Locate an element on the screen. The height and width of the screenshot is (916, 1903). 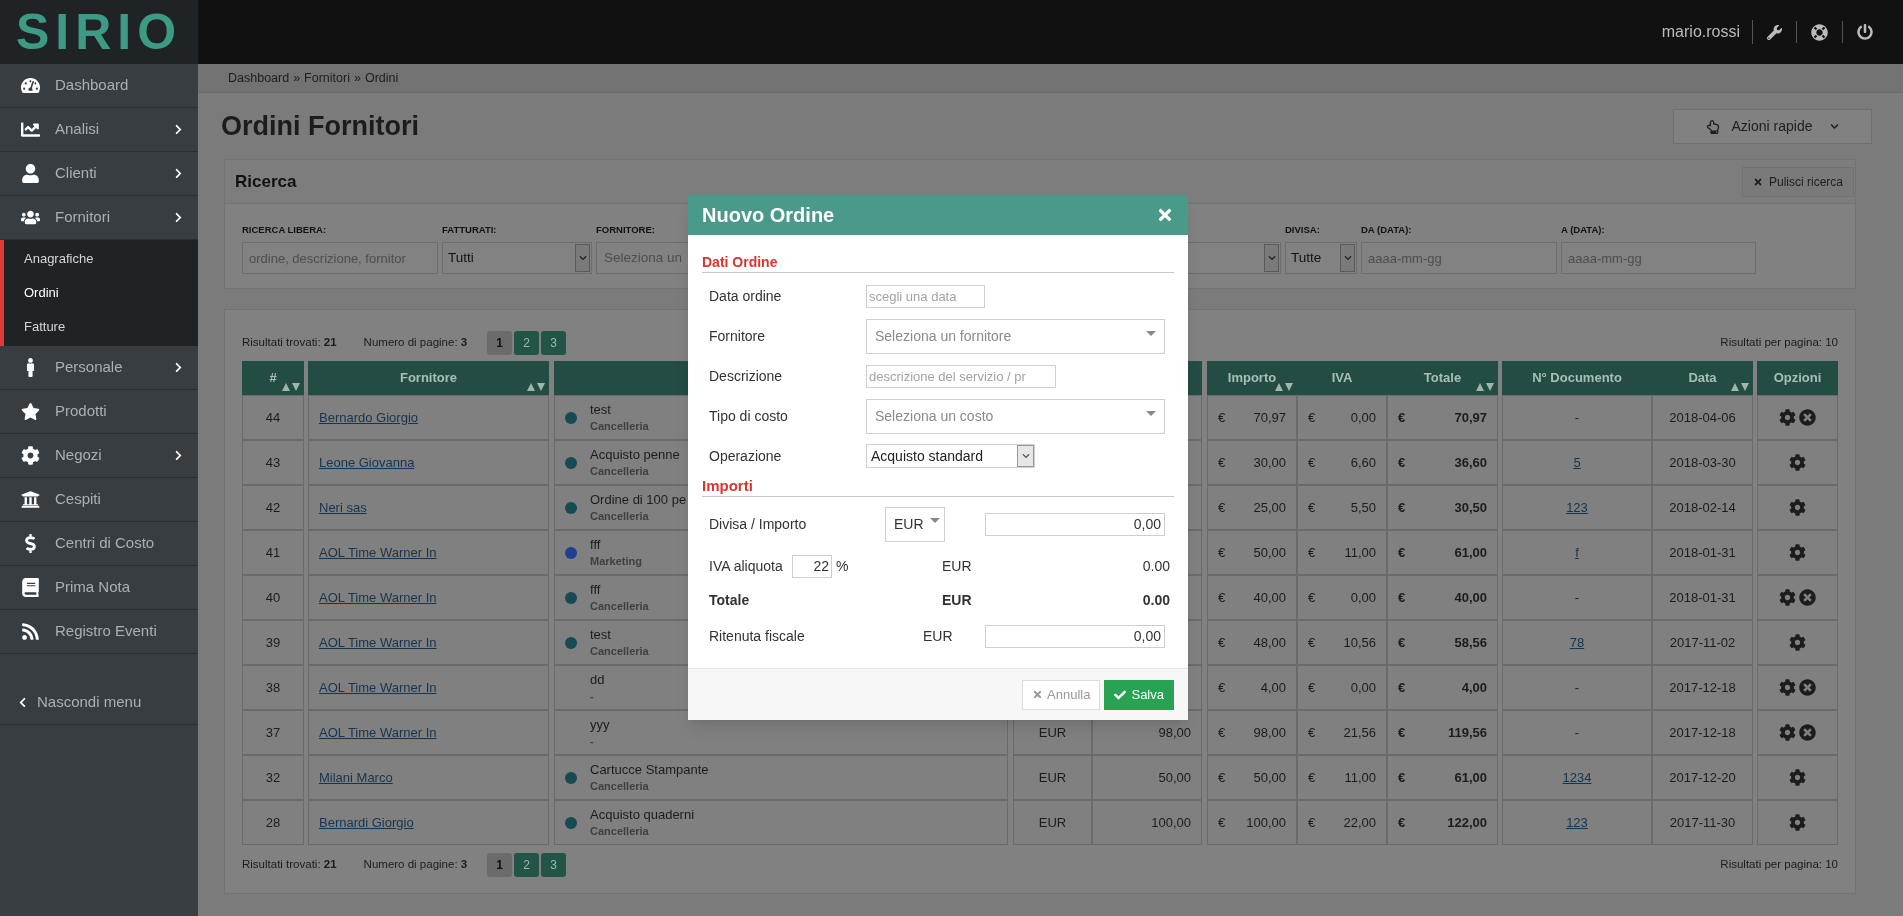
table-cell: 37 is located at coordinates (273, 732).